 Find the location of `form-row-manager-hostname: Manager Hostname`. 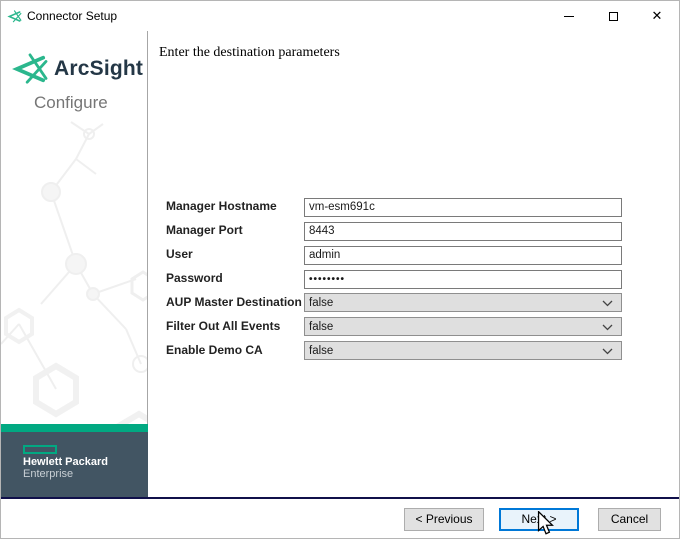

form-row-manager-hostname: Manager Hostname is located at coordinates (414, 207).